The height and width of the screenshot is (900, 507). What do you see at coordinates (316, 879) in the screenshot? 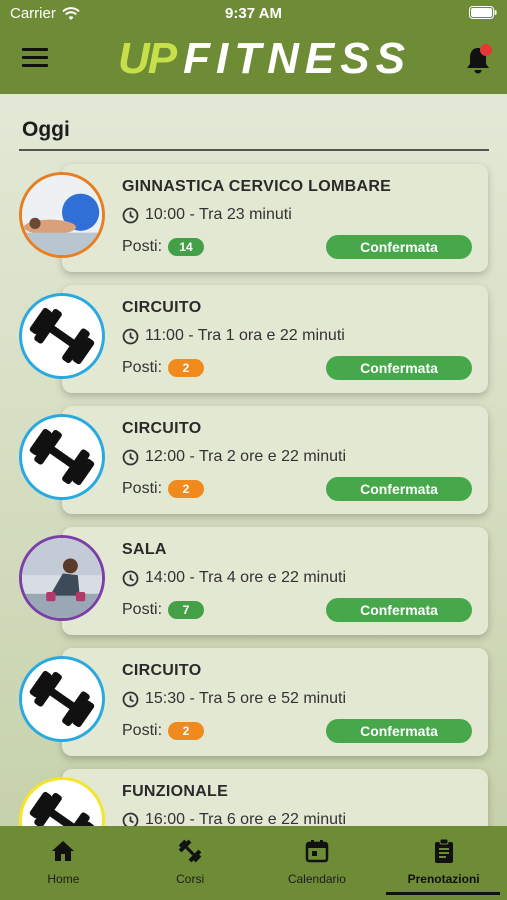
I see `tab-label: Calendario` at bounding box center [316, 879].